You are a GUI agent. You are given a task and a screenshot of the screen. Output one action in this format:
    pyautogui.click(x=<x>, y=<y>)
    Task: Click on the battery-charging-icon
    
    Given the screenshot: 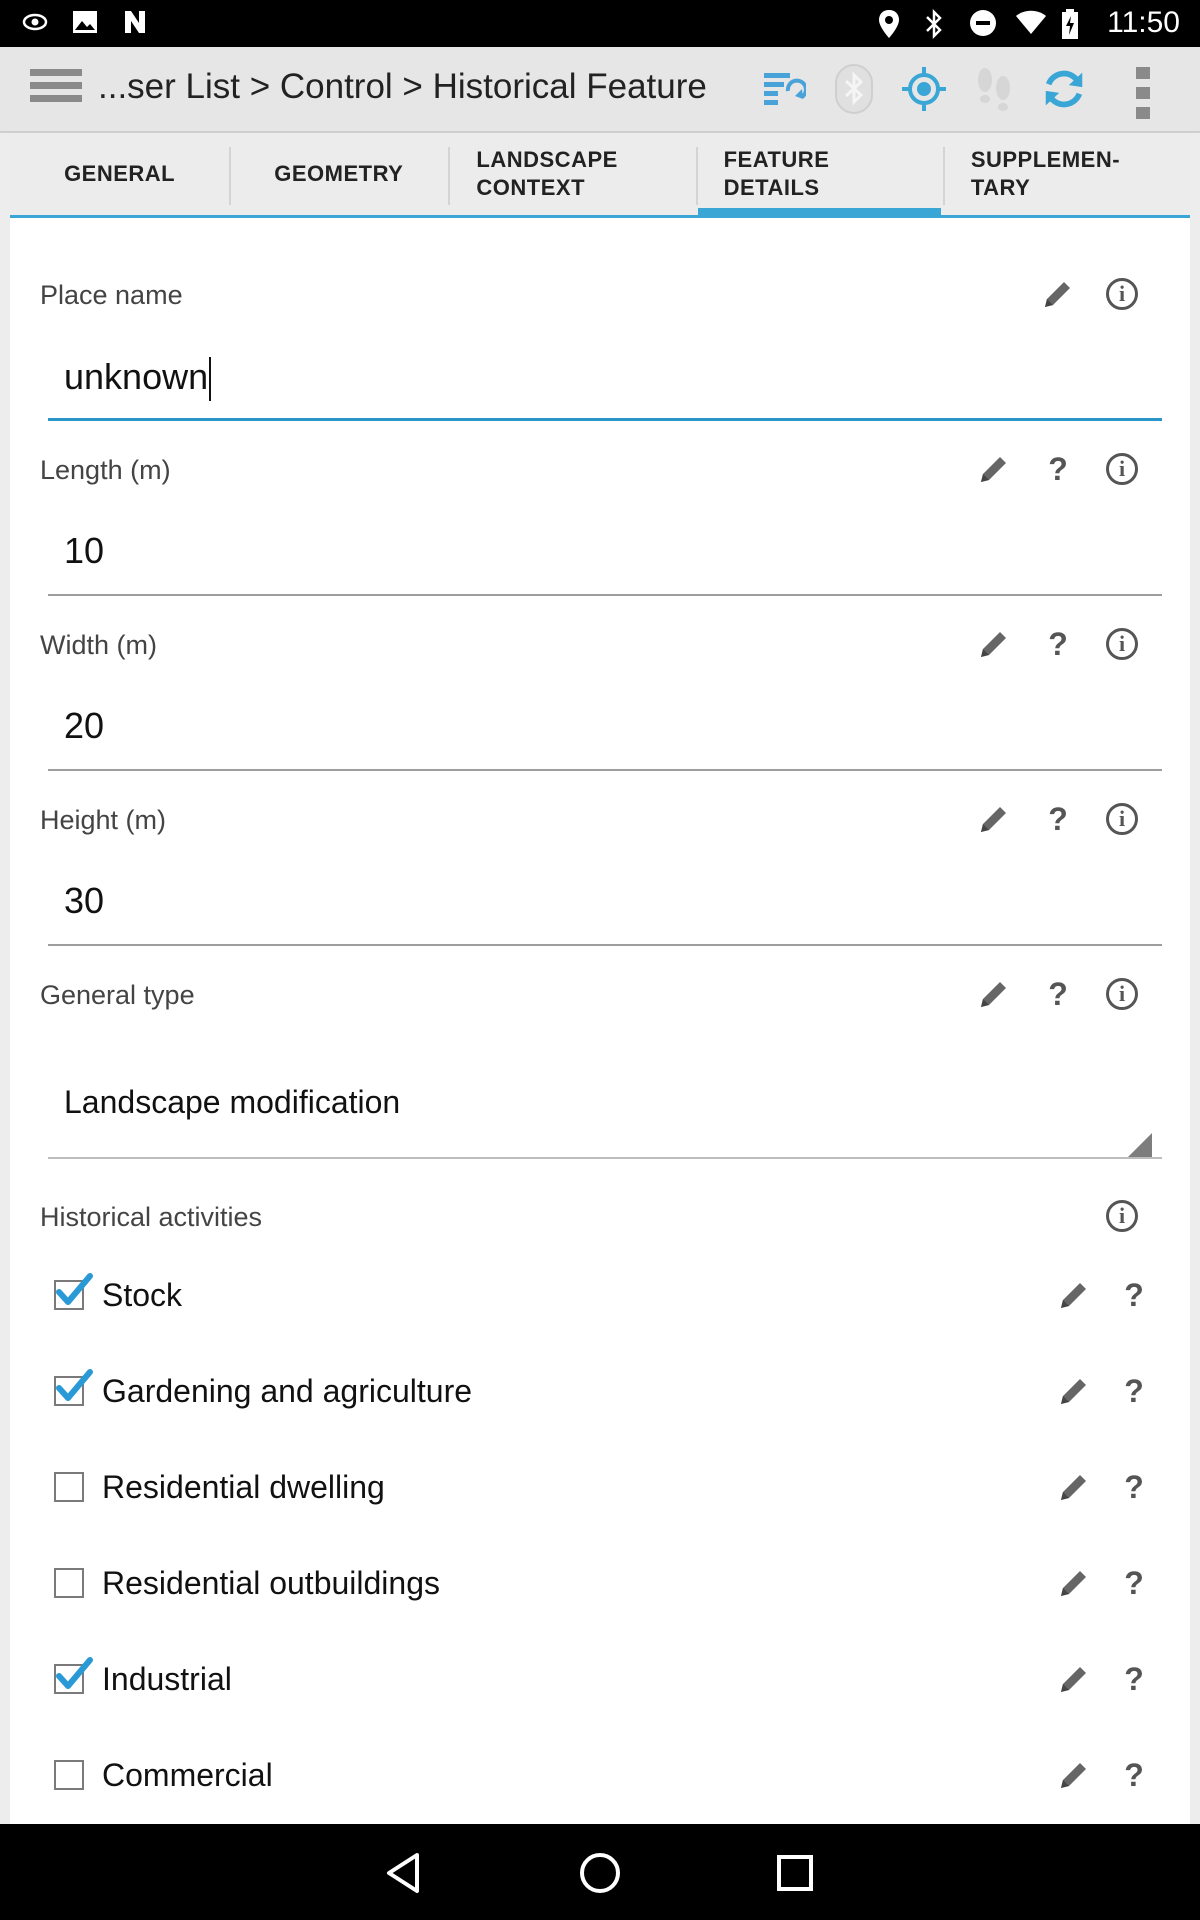 What is the action you would take?
    pyautogui.click(x=1075, y=24)
    